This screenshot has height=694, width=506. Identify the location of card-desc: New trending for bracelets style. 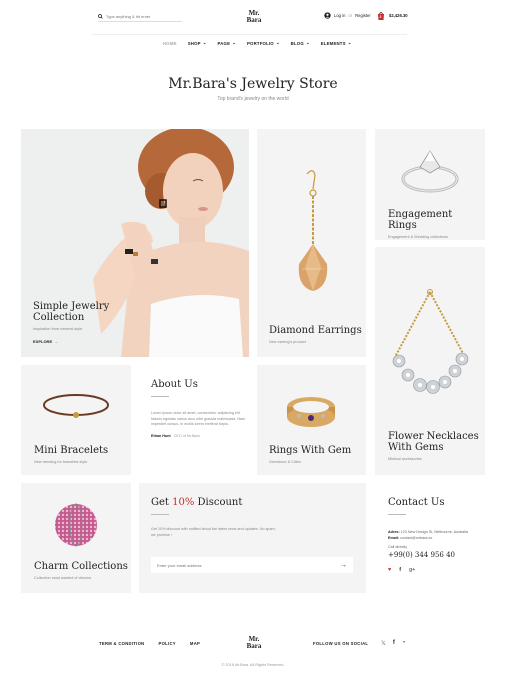
(61, 462).